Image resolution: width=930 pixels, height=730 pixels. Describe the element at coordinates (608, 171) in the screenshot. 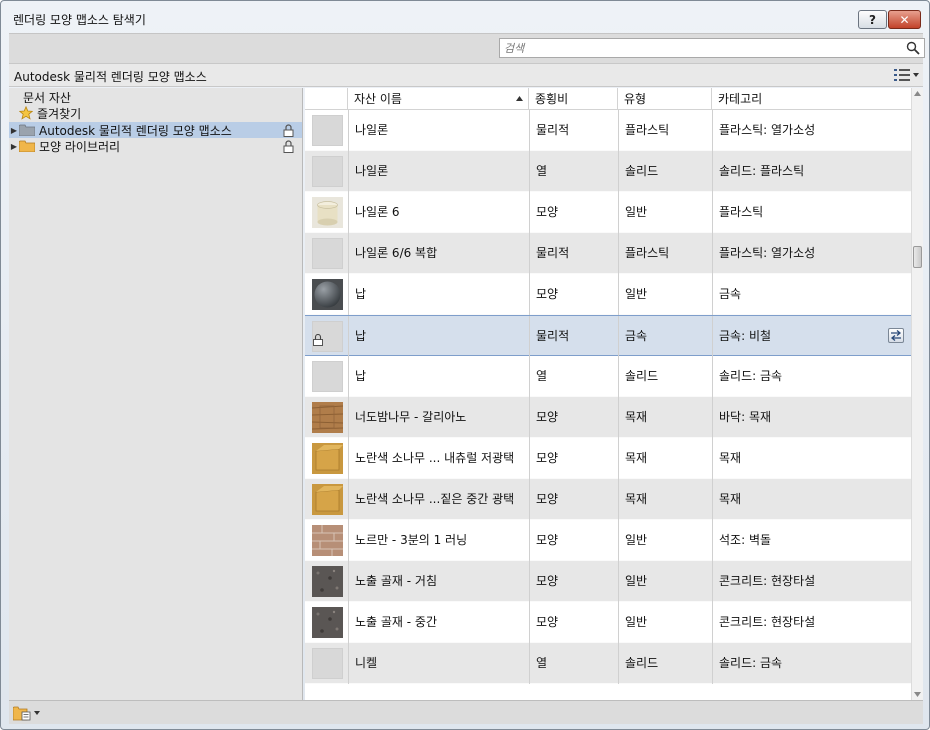

I see `table-row: 나일론 열 솔리드 솔리드: 플라스틱` at that location.